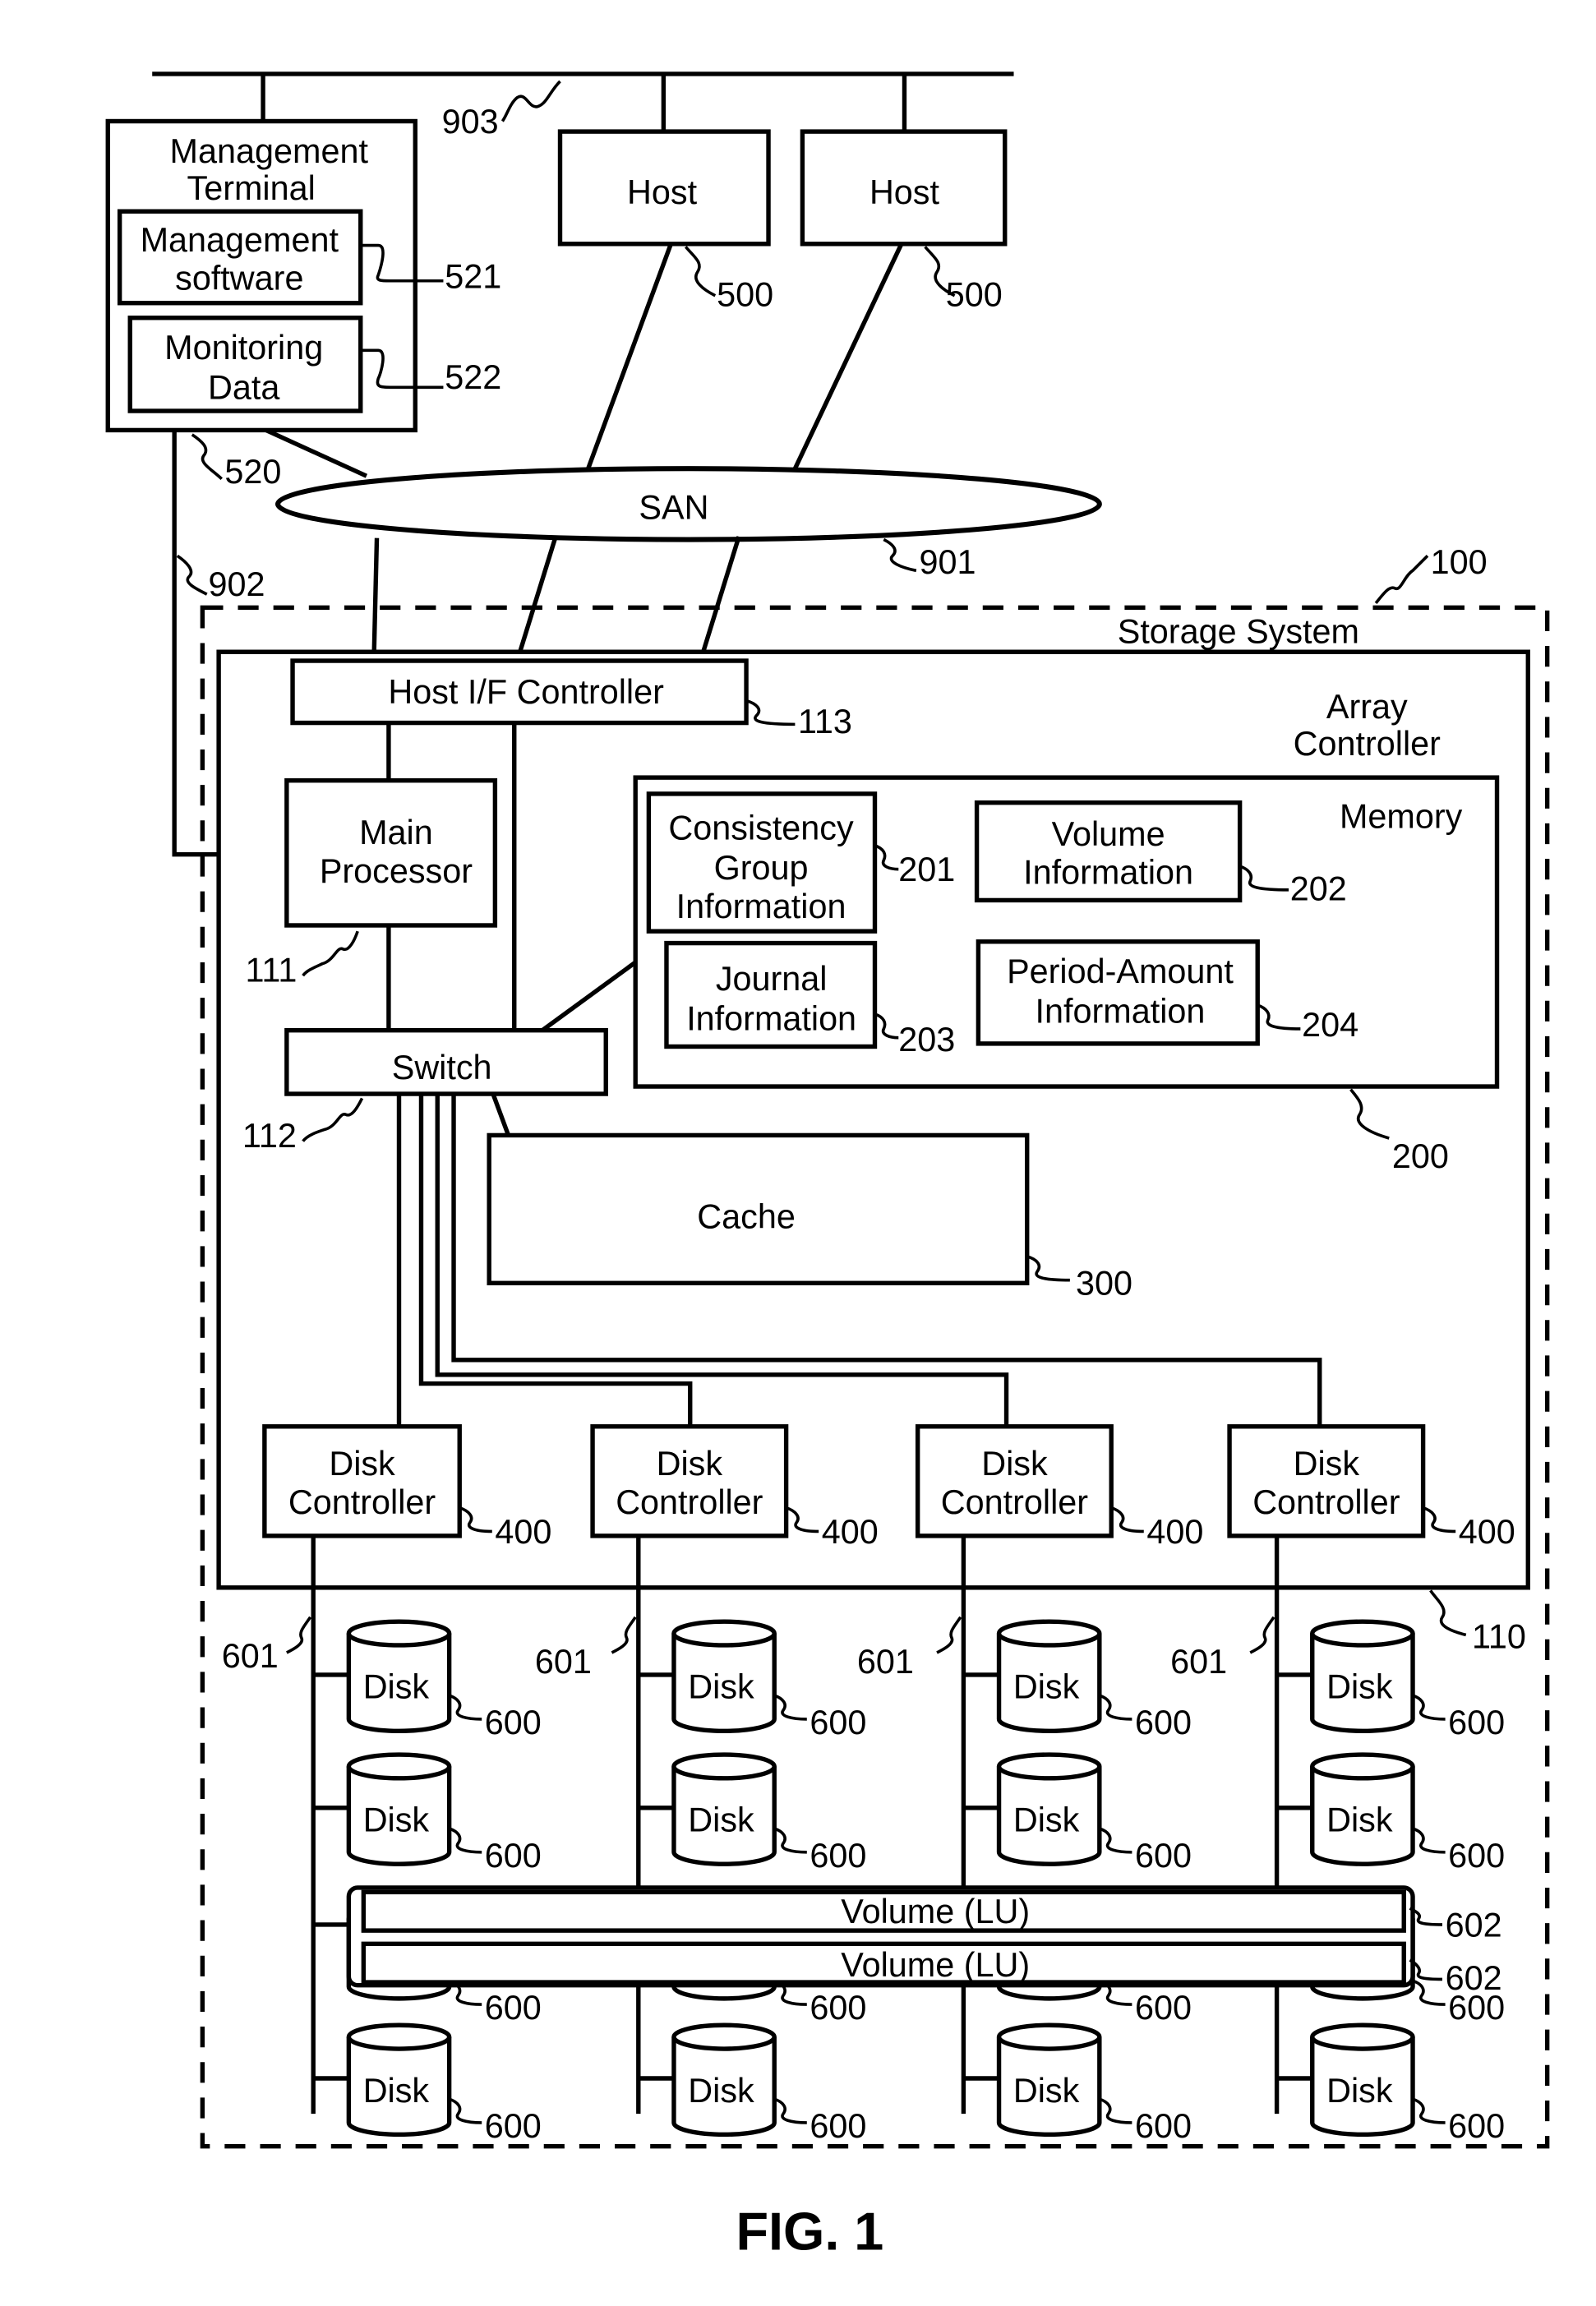  I want to click on volume-2-label: Volume (LU), so click(936, 1965).